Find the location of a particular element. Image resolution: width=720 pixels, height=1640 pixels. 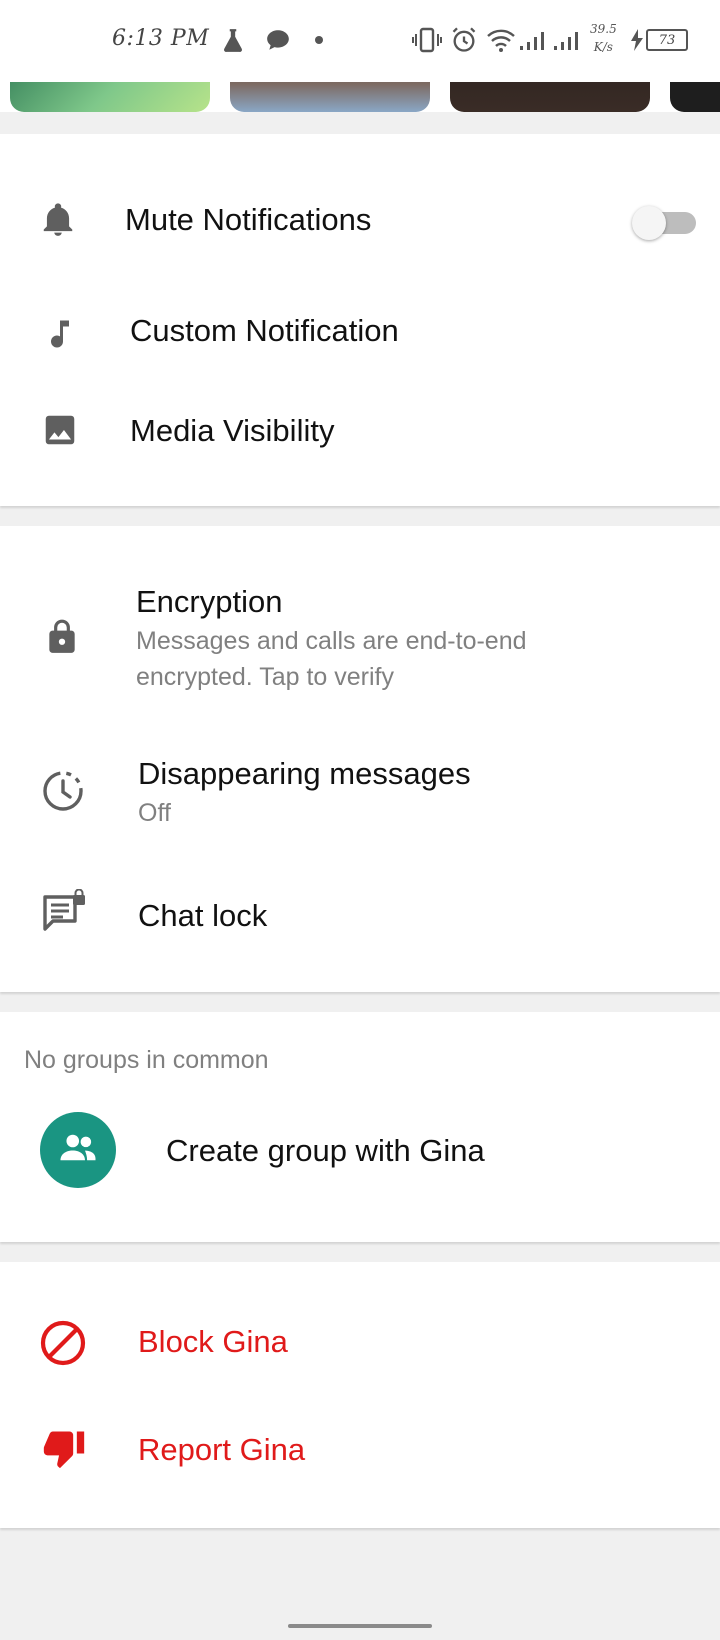

music-note-icon is located at coordinates (60, 334).